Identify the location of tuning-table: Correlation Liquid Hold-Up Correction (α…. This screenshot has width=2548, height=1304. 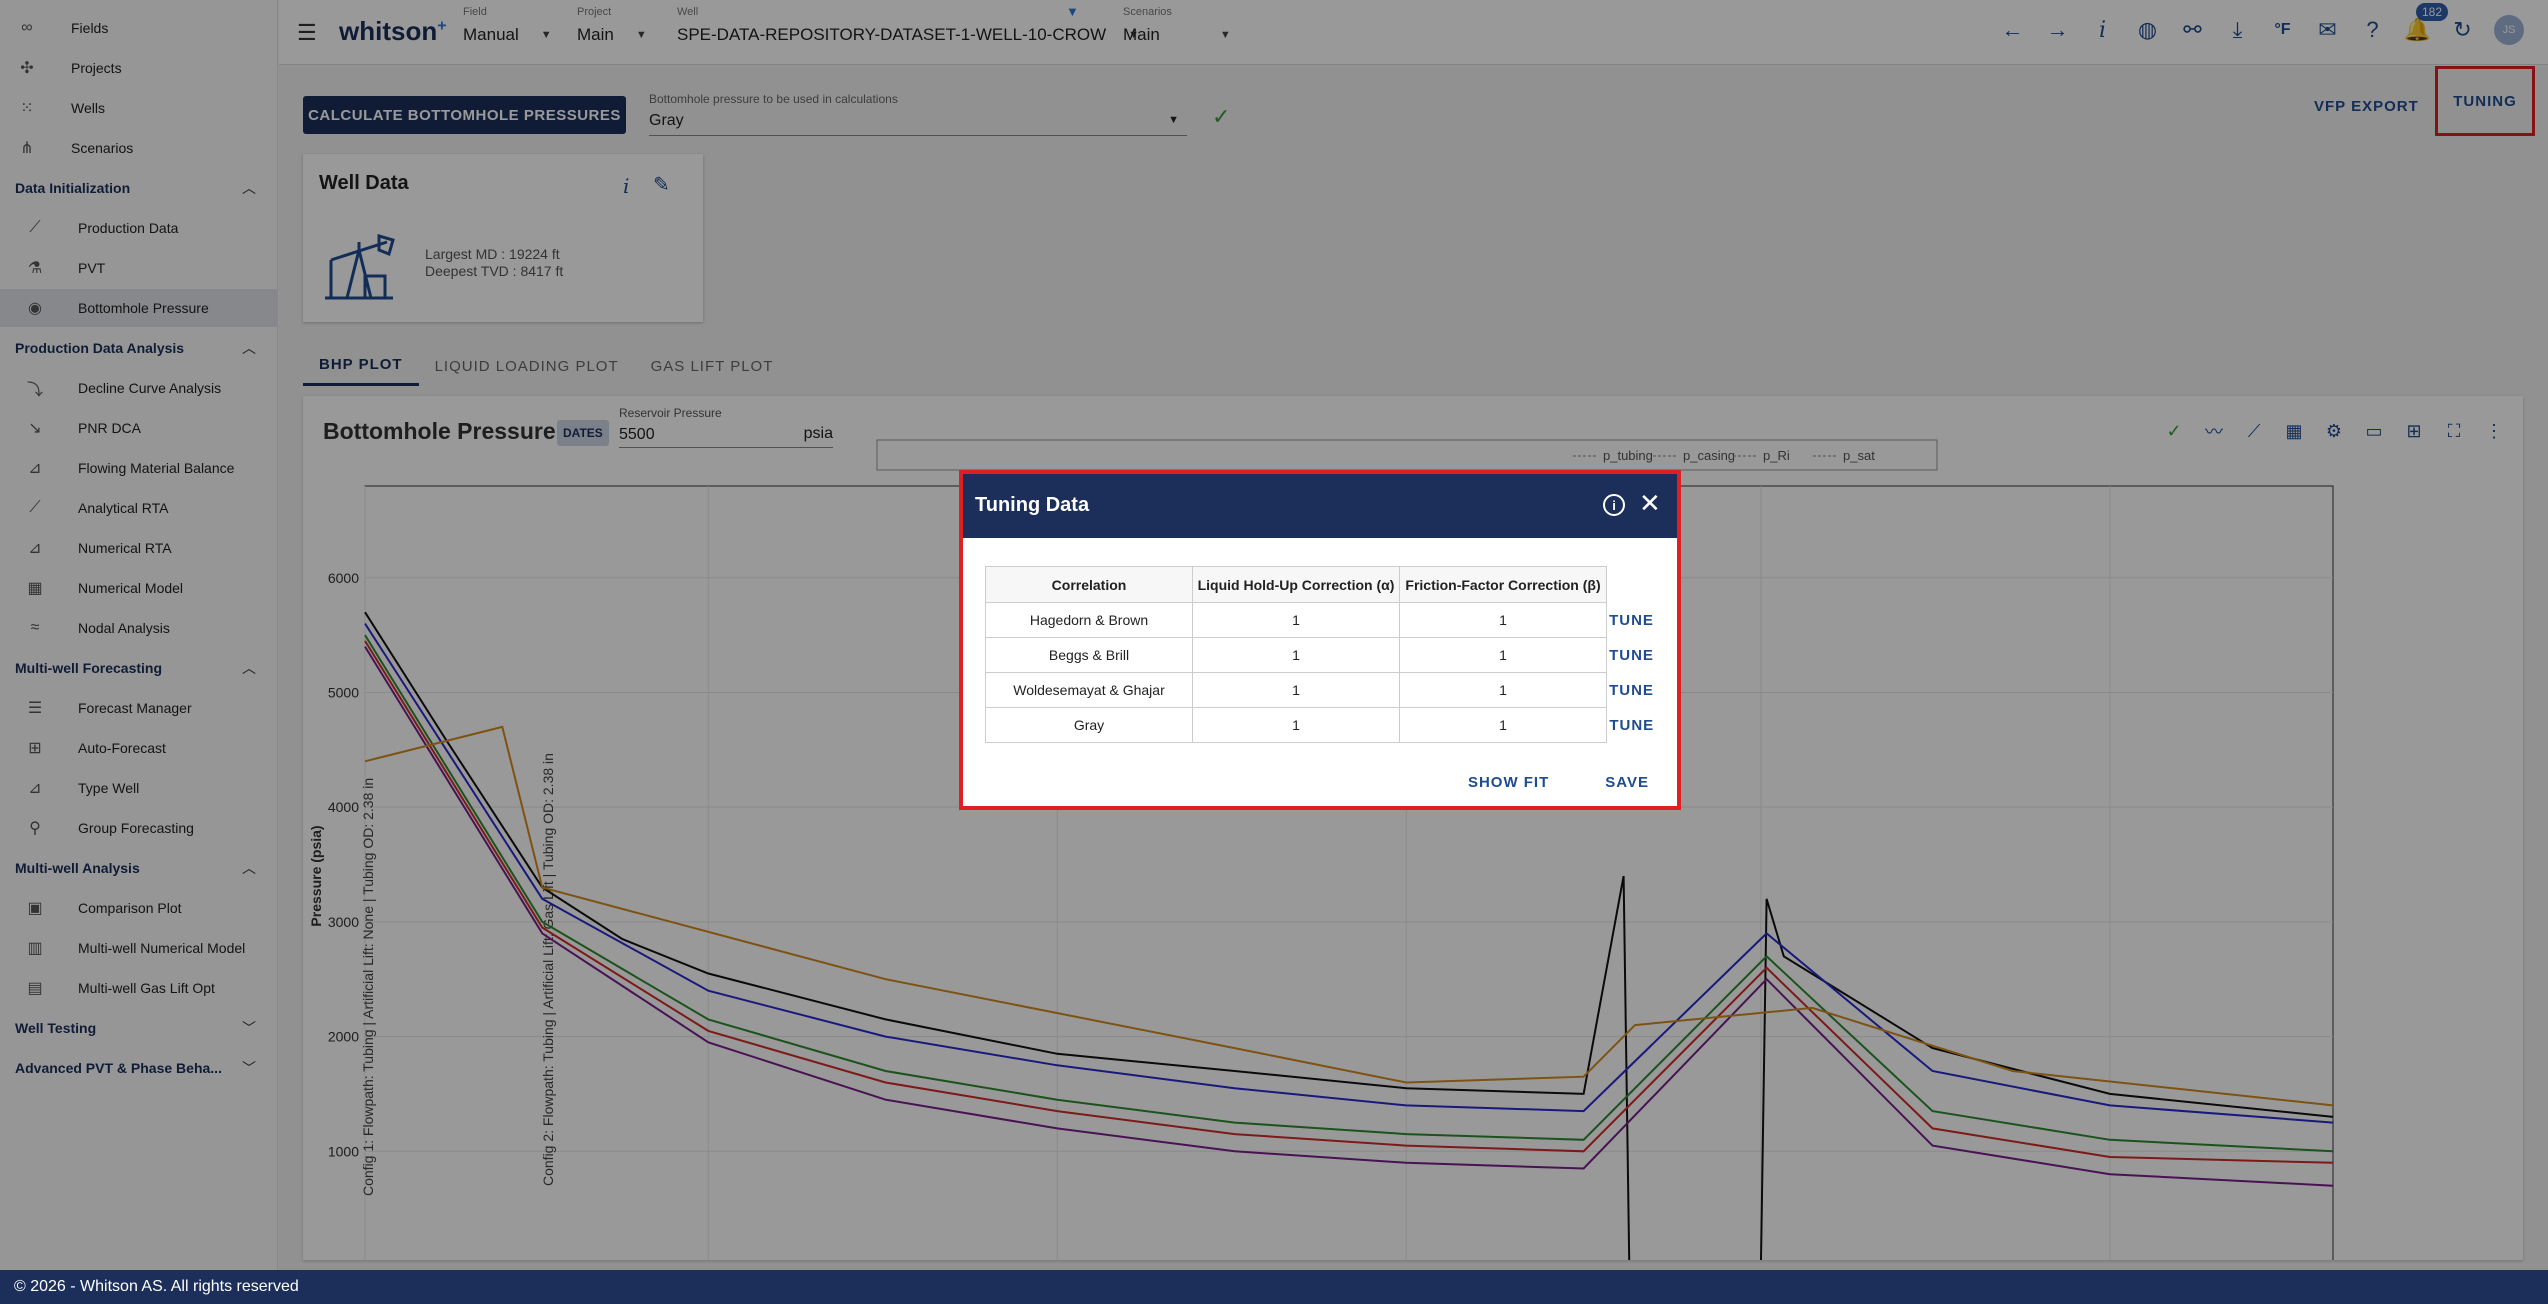
(1321, 654).